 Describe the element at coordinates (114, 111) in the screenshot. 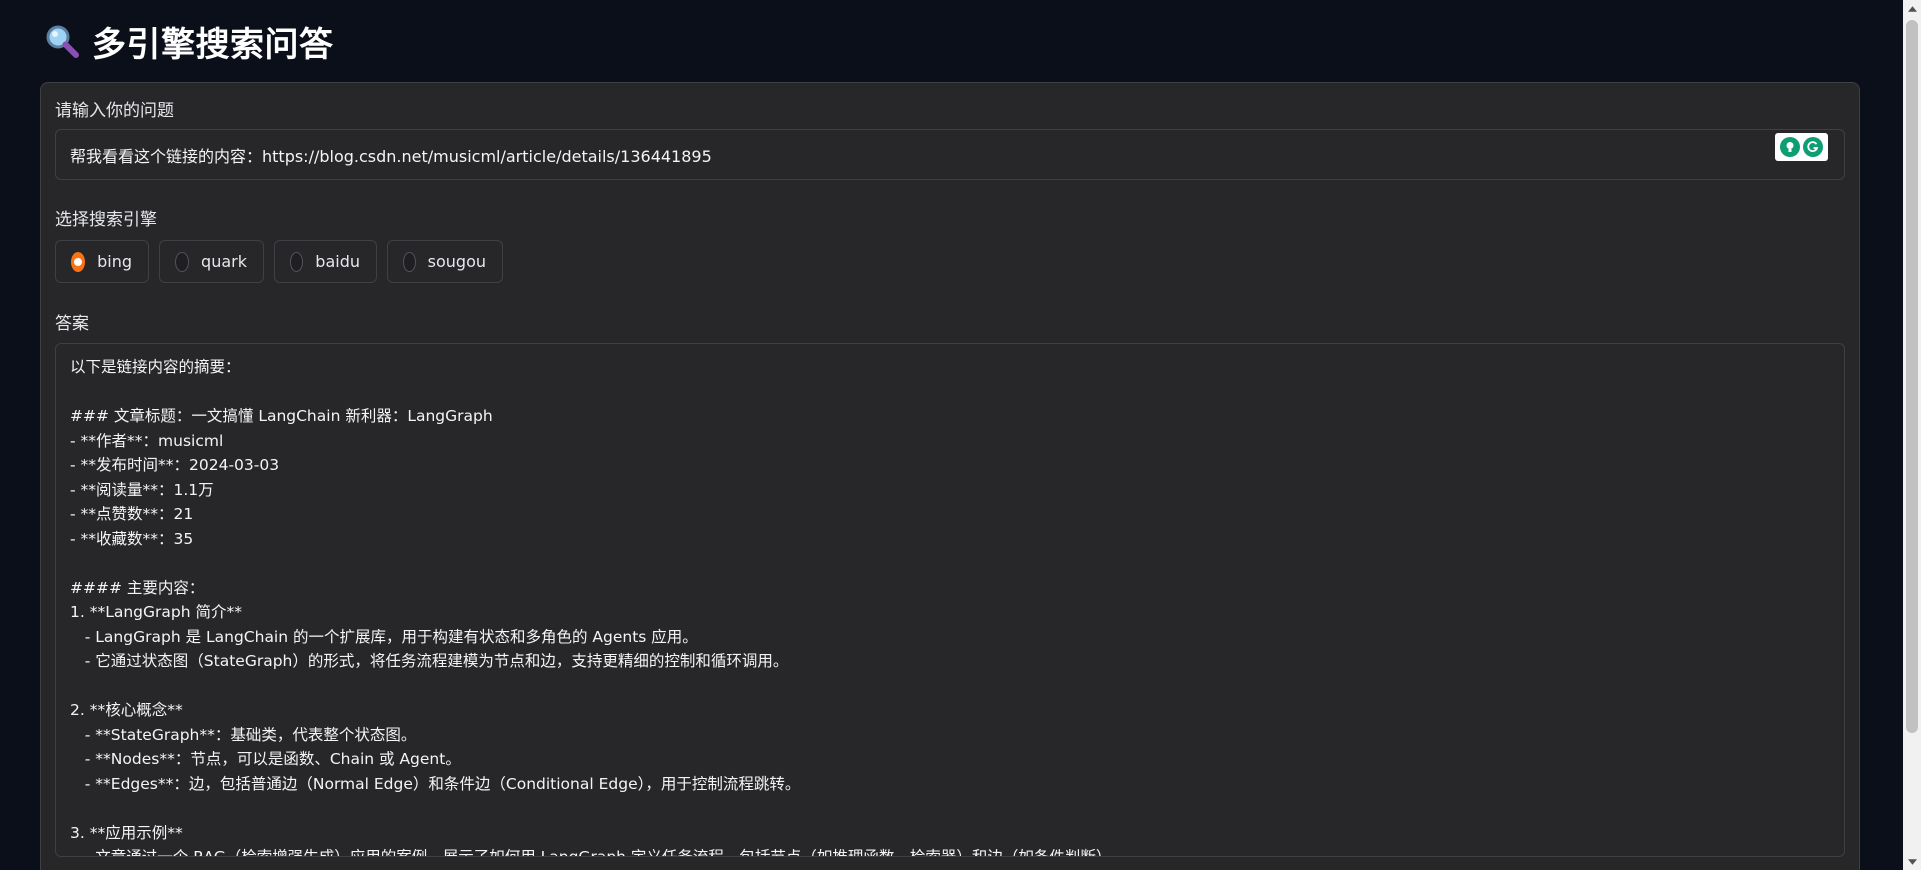

I see `question-label: 请输入你的问题` at that location.